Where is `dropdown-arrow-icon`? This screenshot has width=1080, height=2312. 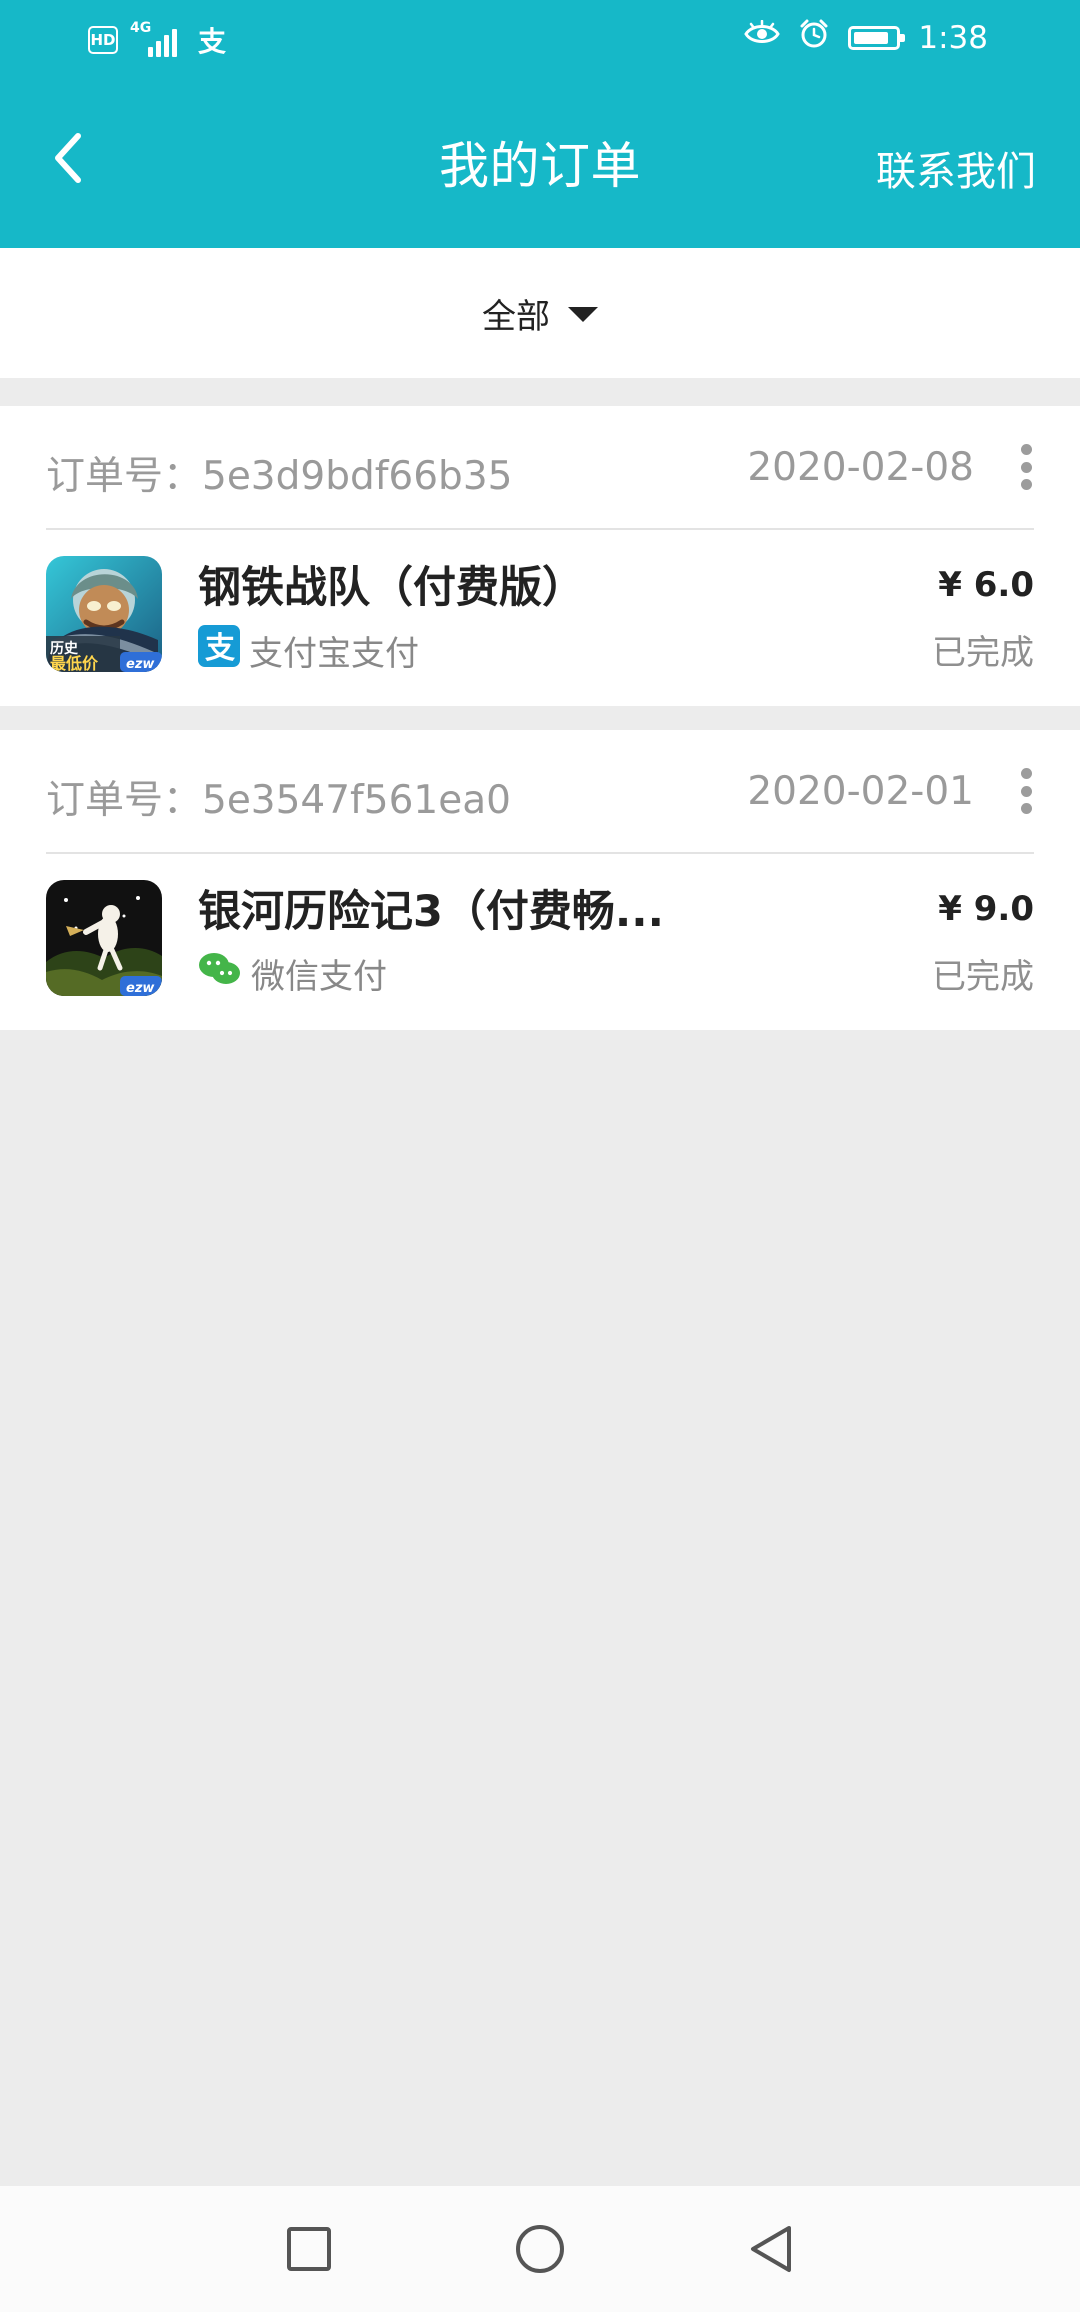 dropdown-arrow-icon is located at coordinates (583, 314).